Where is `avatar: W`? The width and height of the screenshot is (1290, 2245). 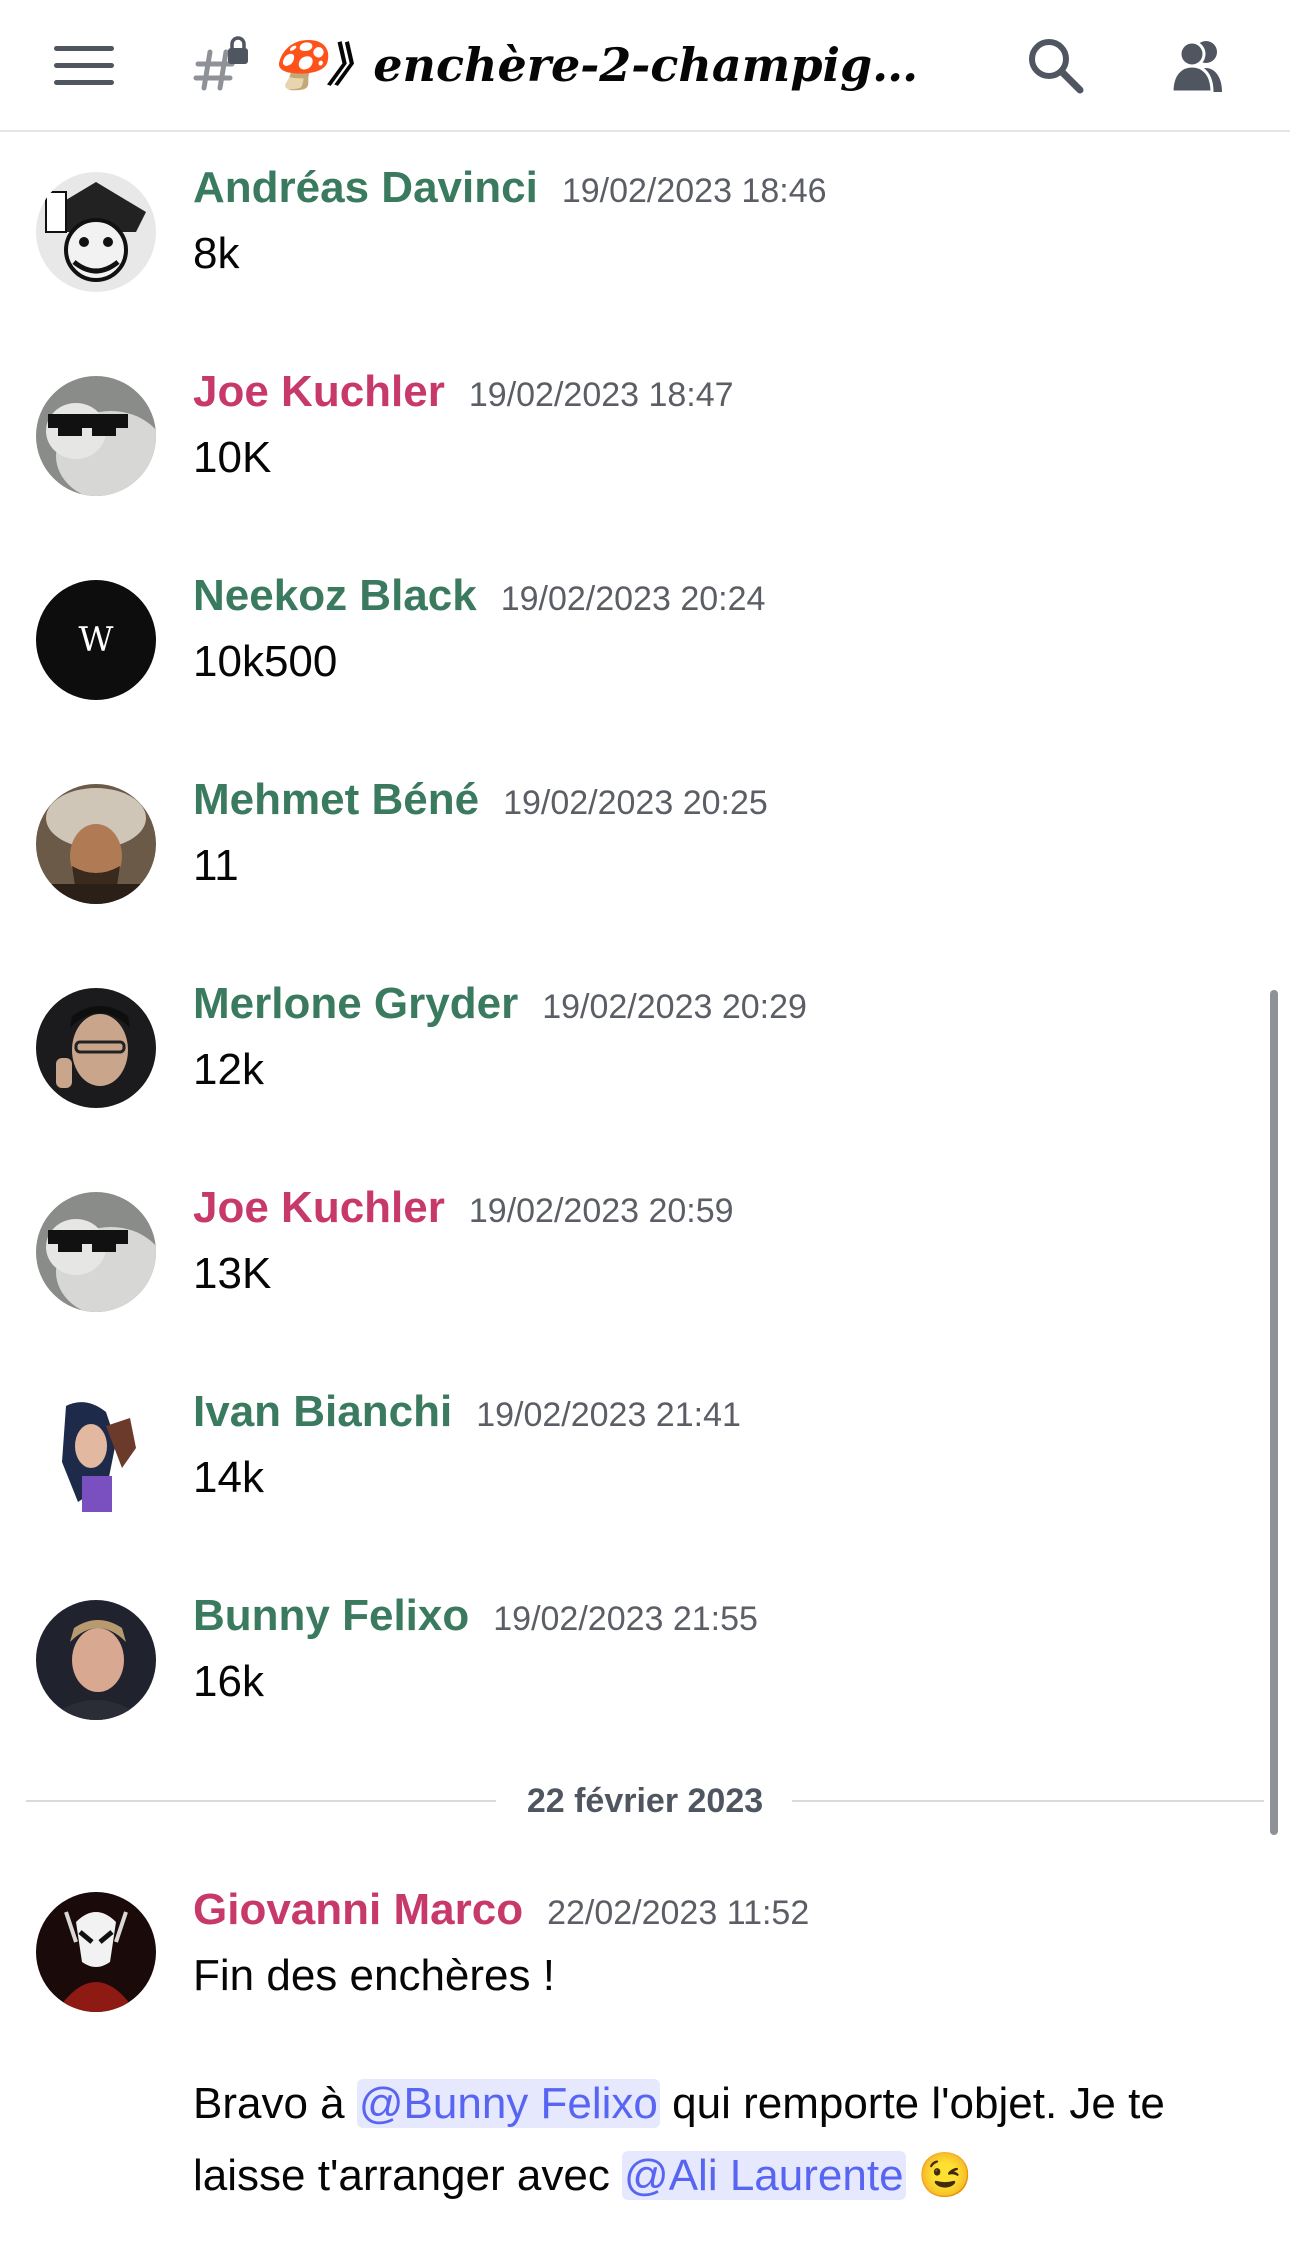 avatar: W is located at coordinates (96, 640).